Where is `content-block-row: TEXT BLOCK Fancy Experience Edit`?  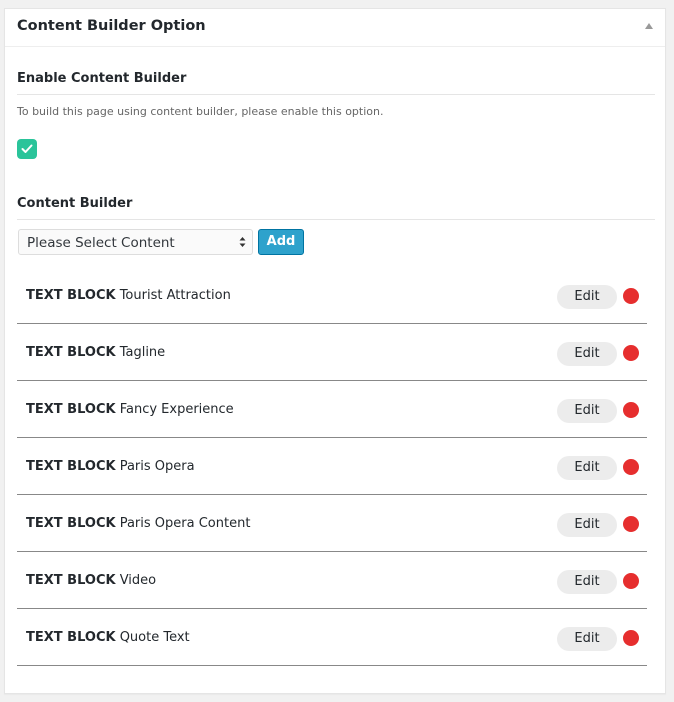
content-block-row: TEXT BLOCK Fancy Experience Edit is located at coordinates (332, 409).